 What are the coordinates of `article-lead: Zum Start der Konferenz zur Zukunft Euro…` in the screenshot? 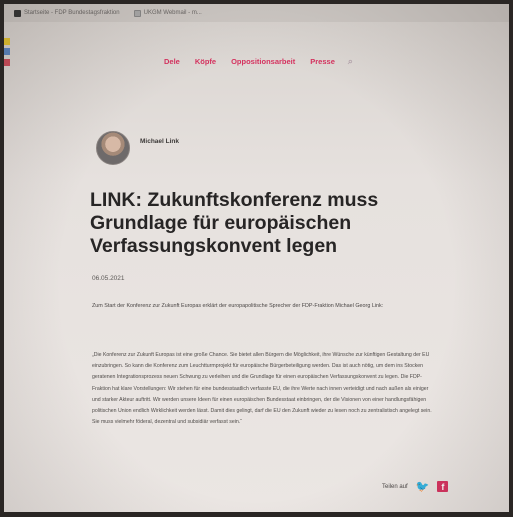 It's located at (238, 306).